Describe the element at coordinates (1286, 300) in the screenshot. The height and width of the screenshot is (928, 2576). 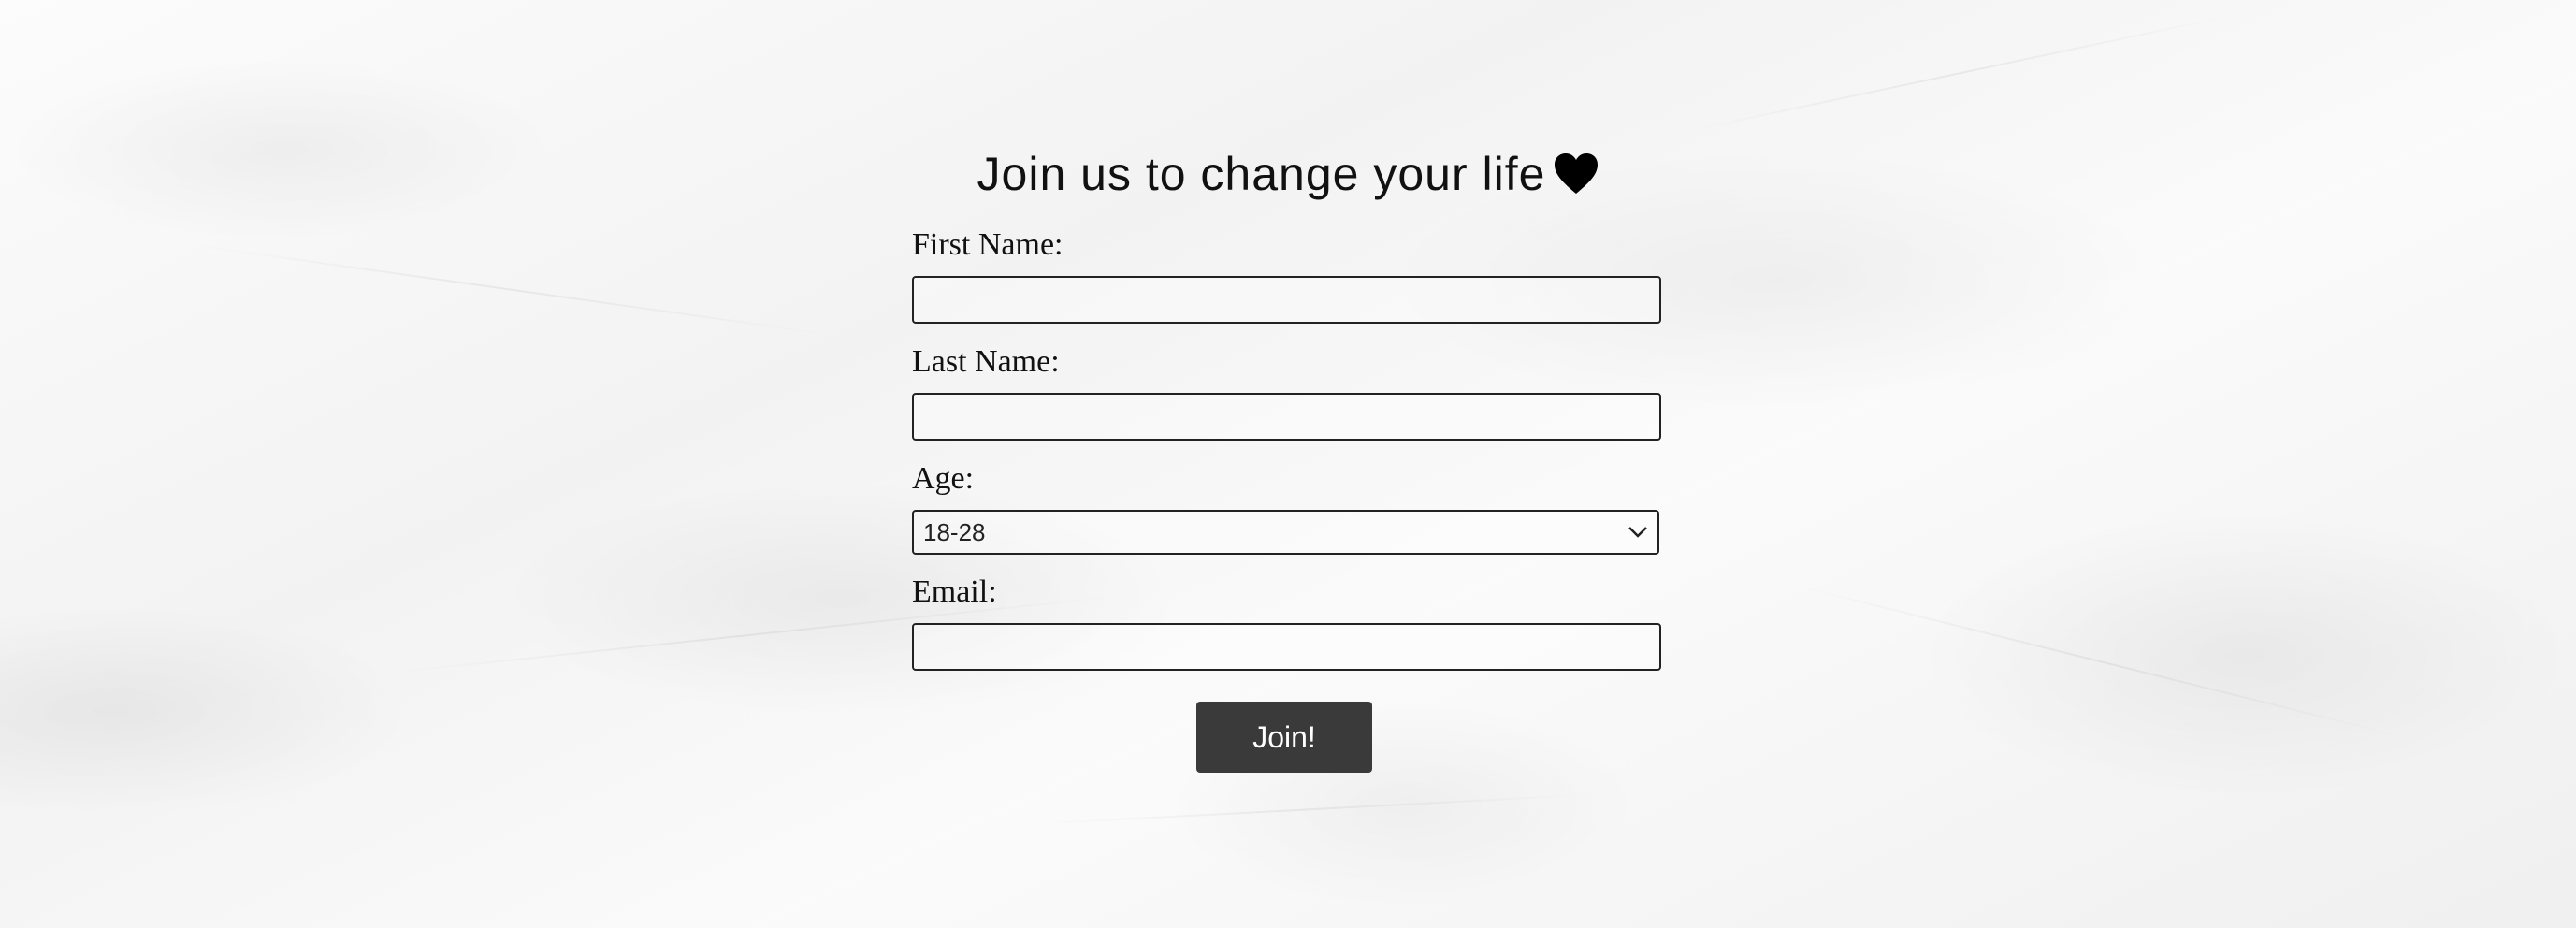
I see `first-name-input` at that location.